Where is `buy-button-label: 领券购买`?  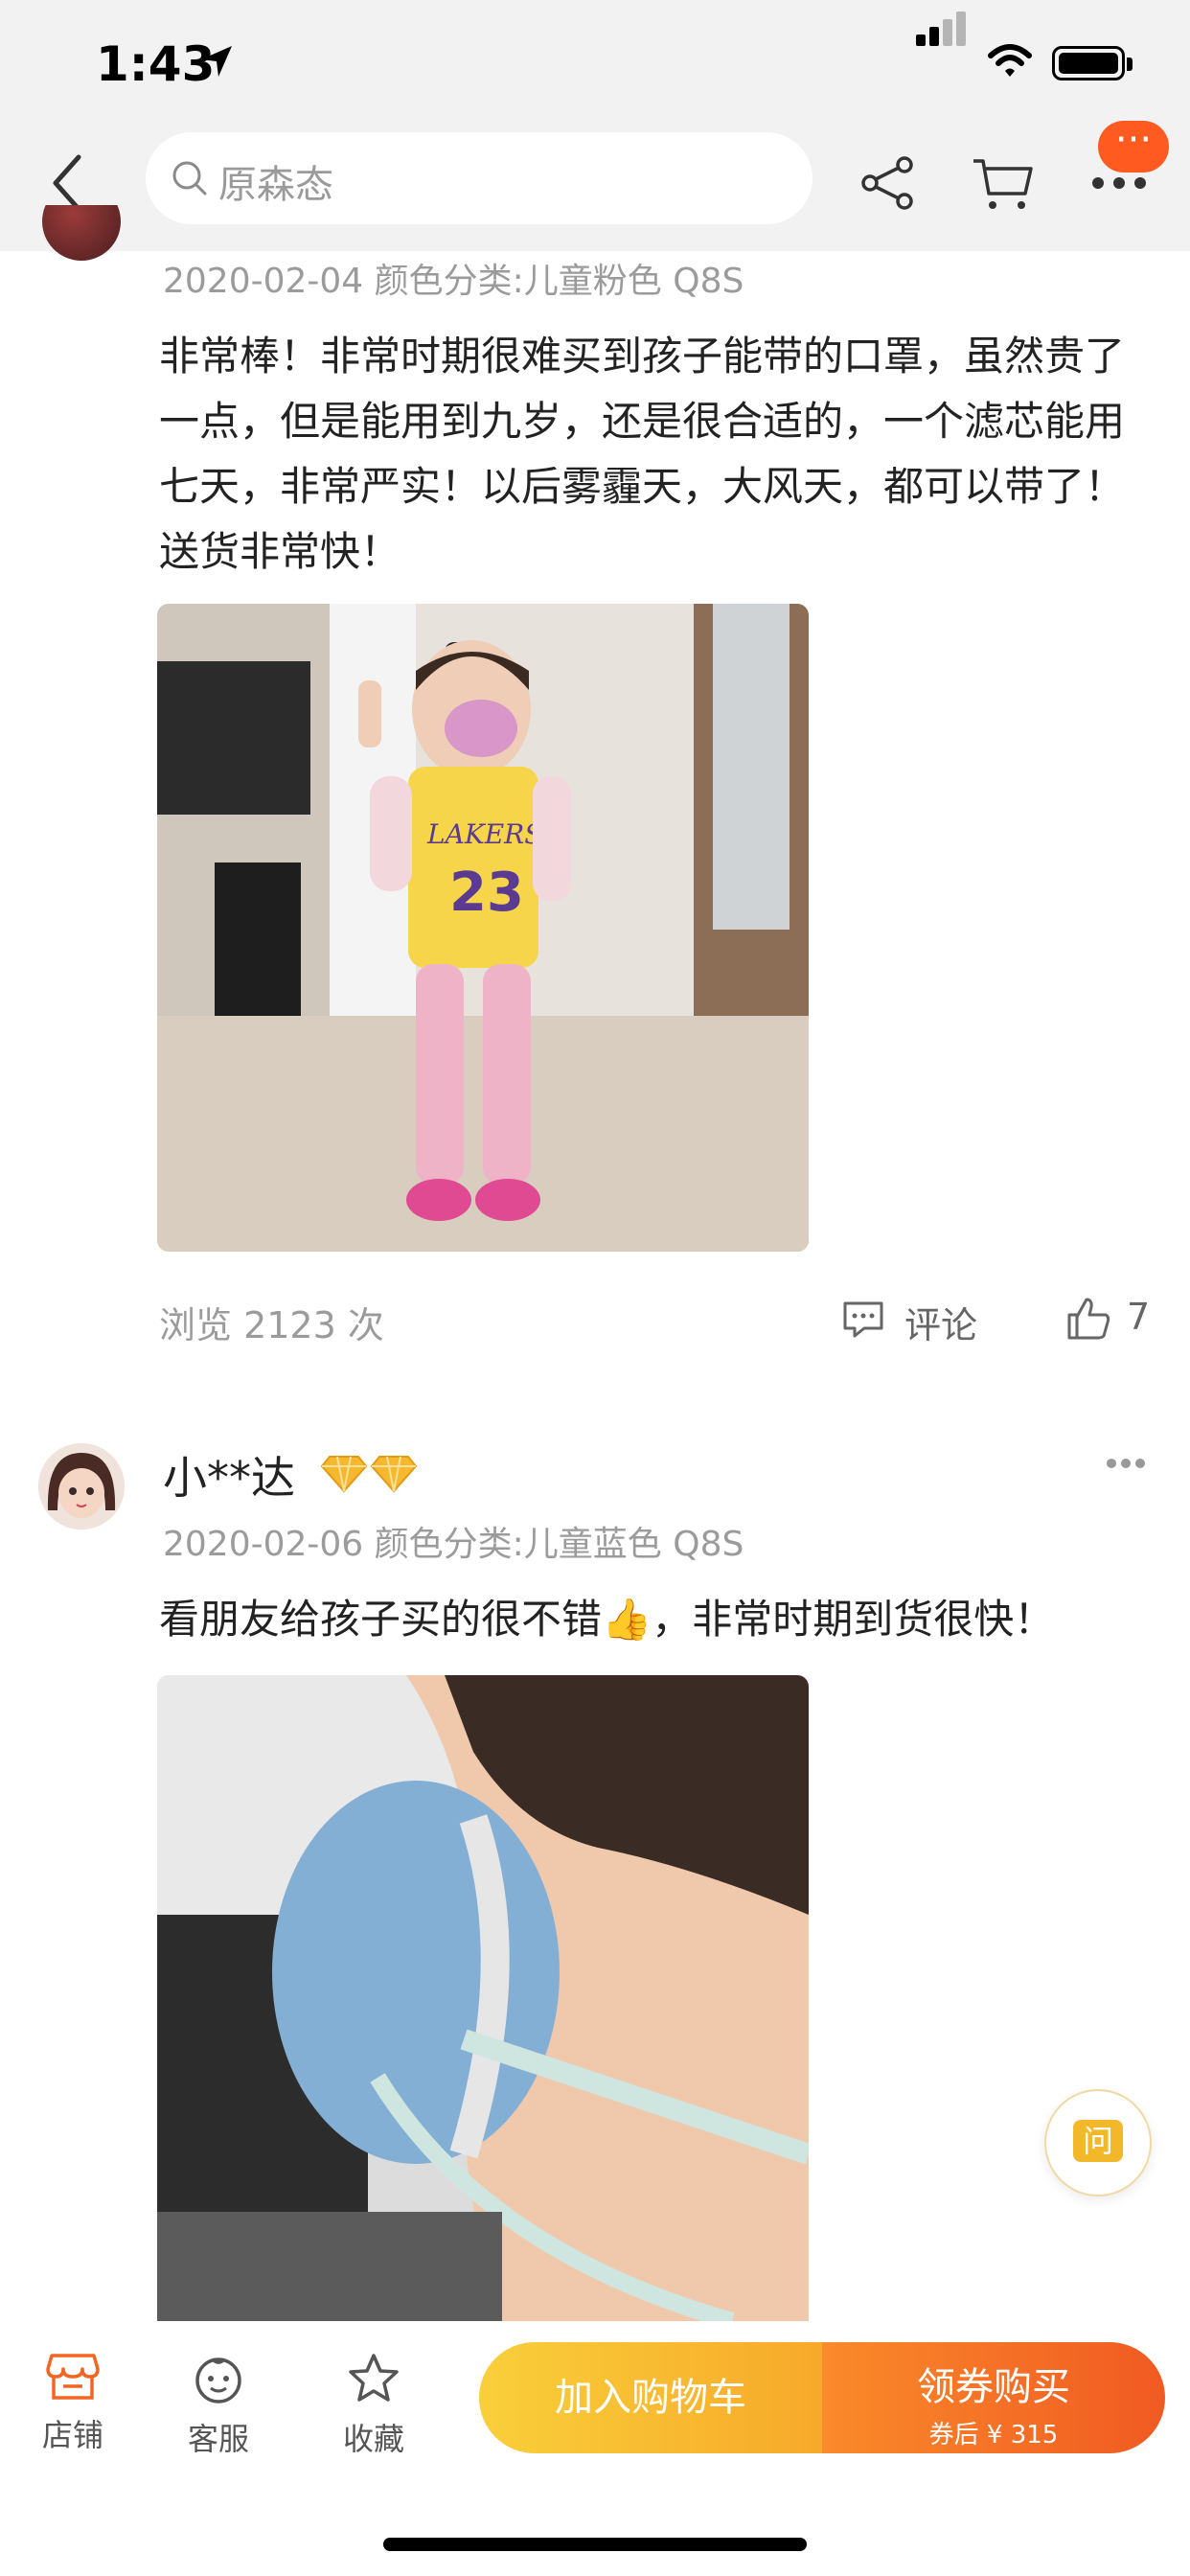 buy-button-label: 领券购买 is located at coordinates (994, 2387).